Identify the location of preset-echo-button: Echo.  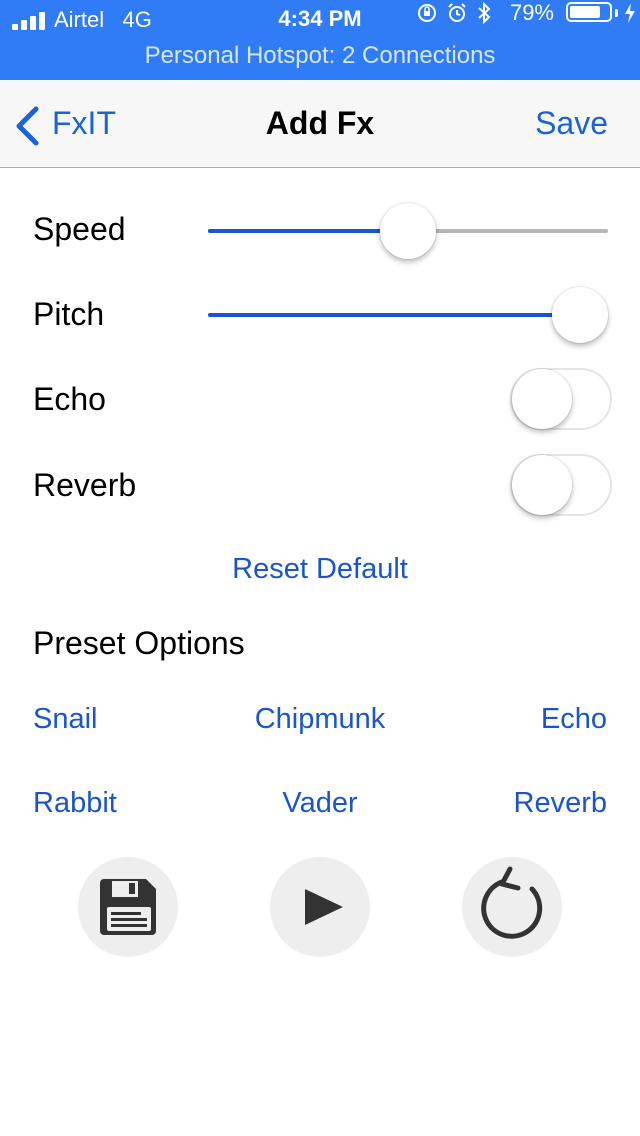
(574, 719).